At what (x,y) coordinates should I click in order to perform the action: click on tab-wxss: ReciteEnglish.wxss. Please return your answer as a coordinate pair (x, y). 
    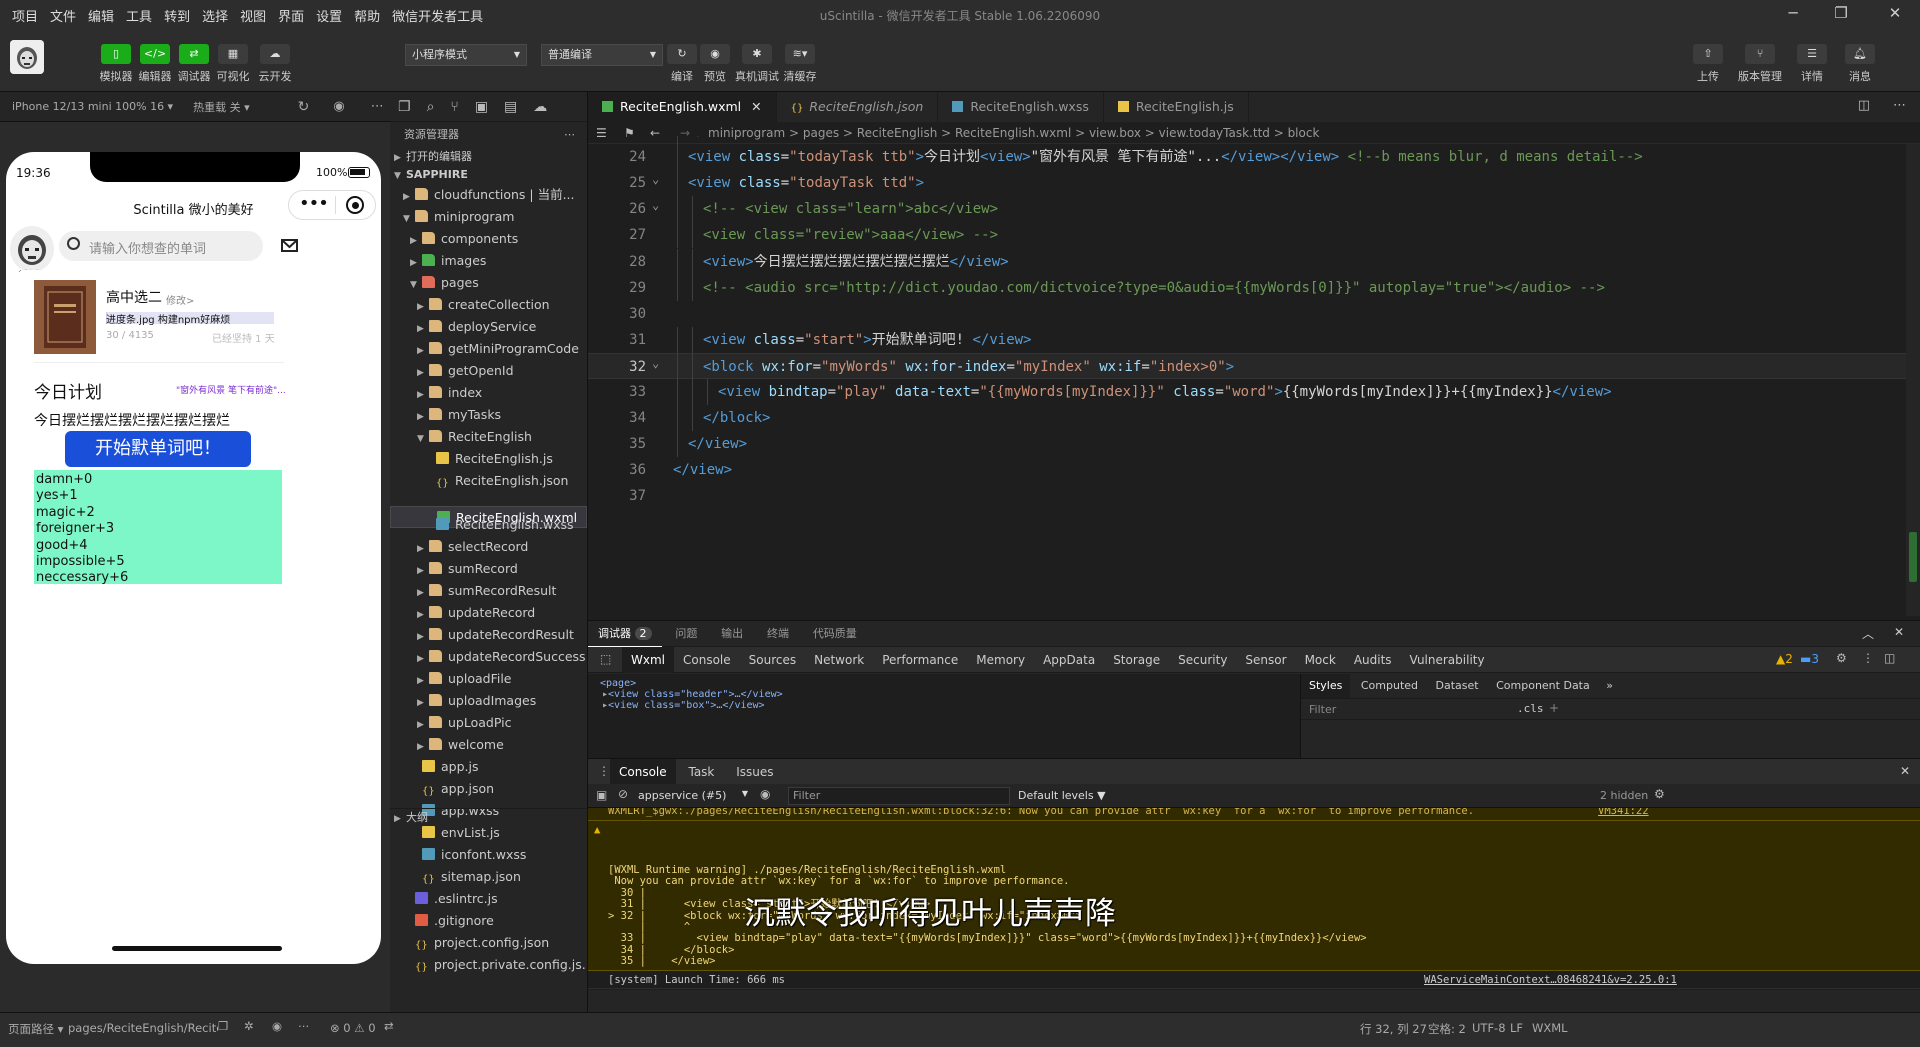
    Looking at the image, I should click on (1021, 107).